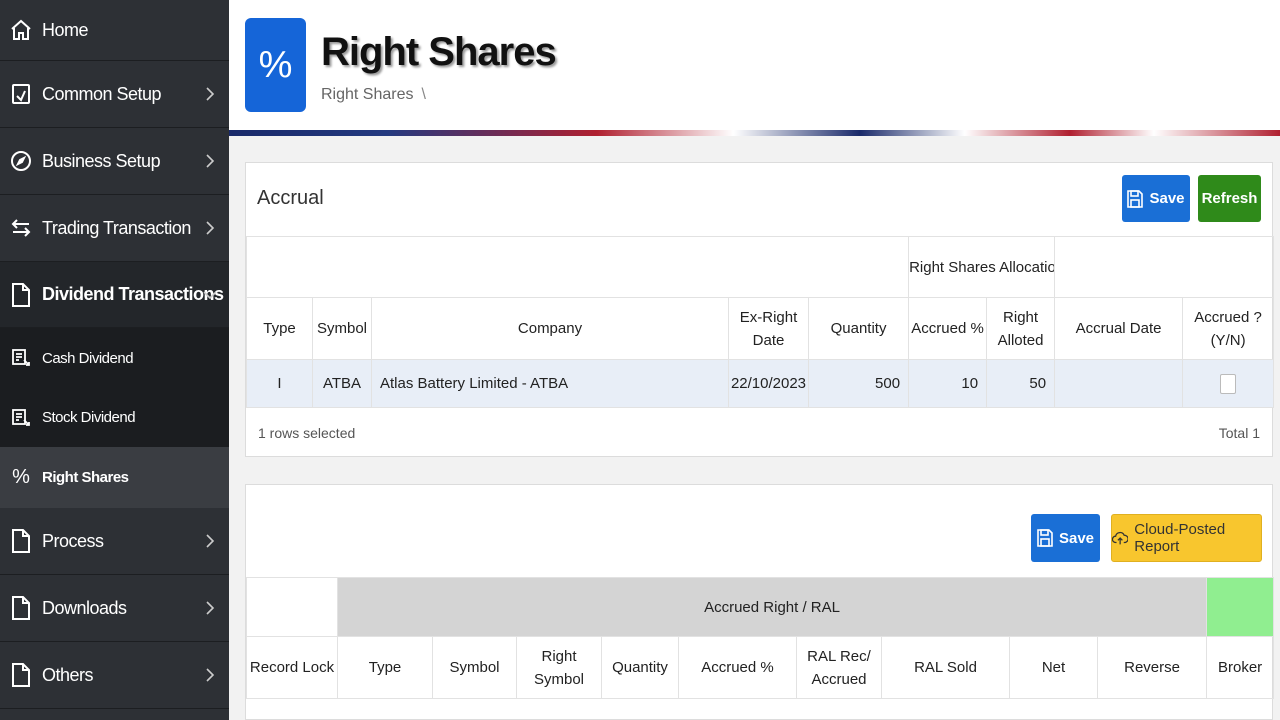  What do you see at coordinates (21, 30) in the screenshot?
I see `home-icon` at bounding box center [21, 30].